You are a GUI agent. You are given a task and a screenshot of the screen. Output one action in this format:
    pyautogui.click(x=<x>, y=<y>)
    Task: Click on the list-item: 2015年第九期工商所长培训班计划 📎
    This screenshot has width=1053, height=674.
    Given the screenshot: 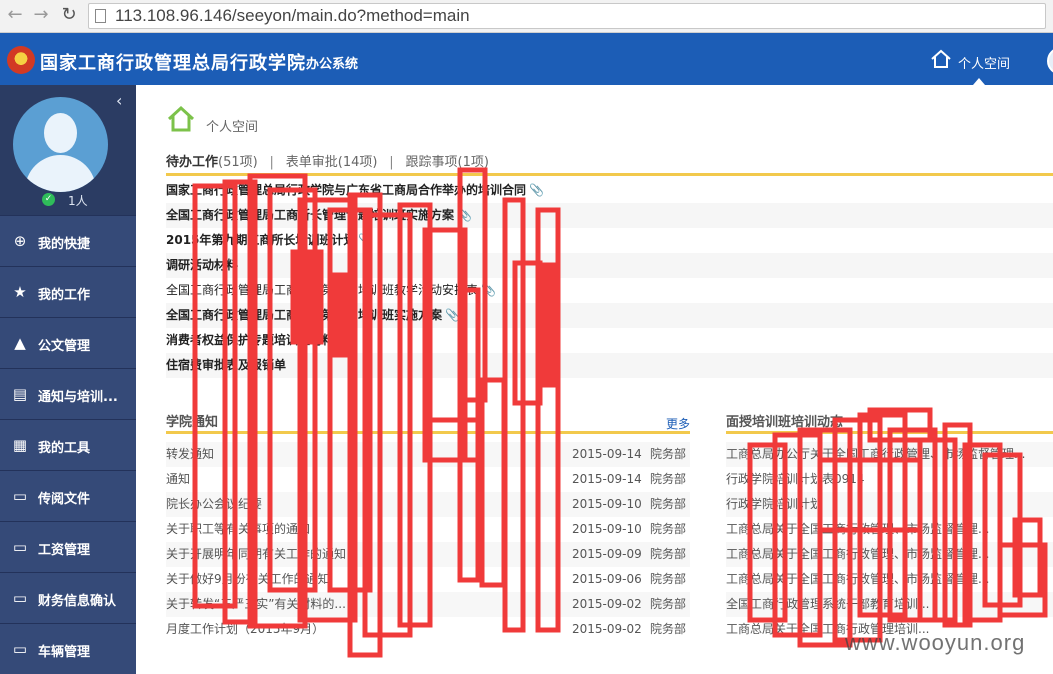 What is the action you would take?
    pyautogui.click(x=609, y=240)
    